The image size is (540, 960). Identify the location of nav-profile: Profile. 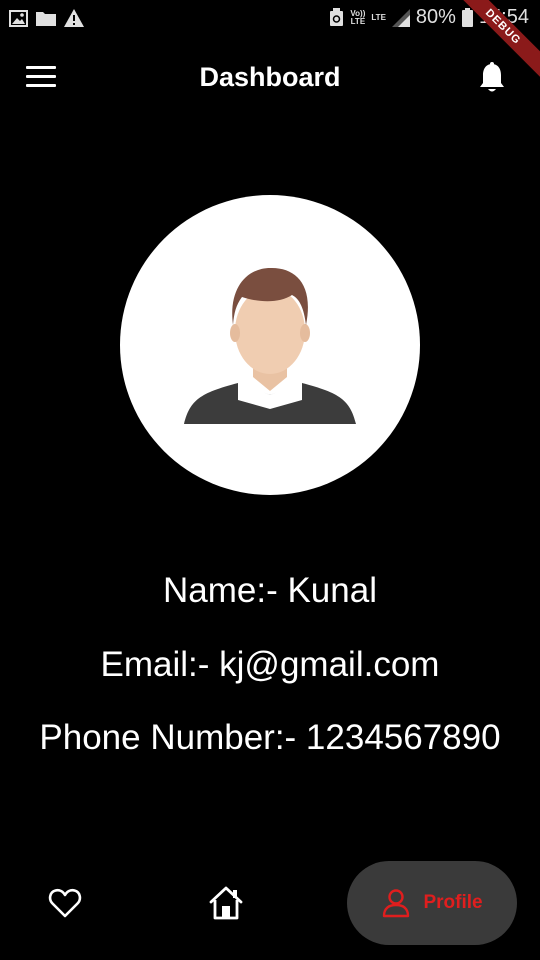
(432, 903).